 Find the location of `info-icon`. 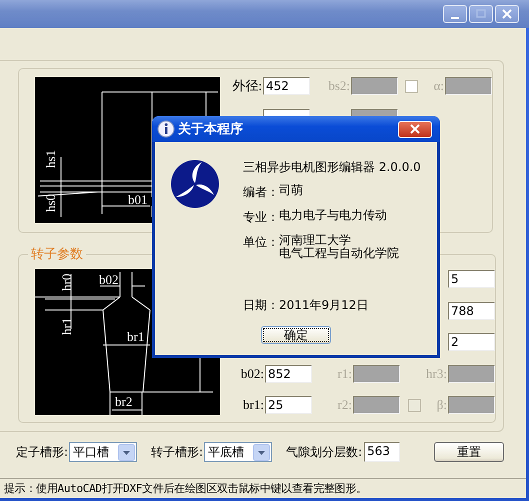

info-icon is located at coordinates (166, 129).